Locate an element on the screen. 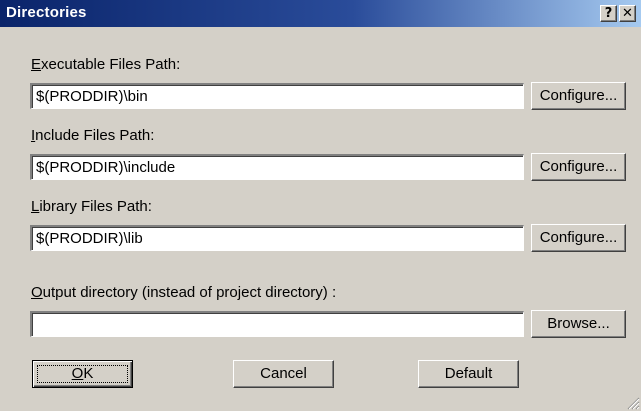  output-directory-input is located at coordinates (277, 324).